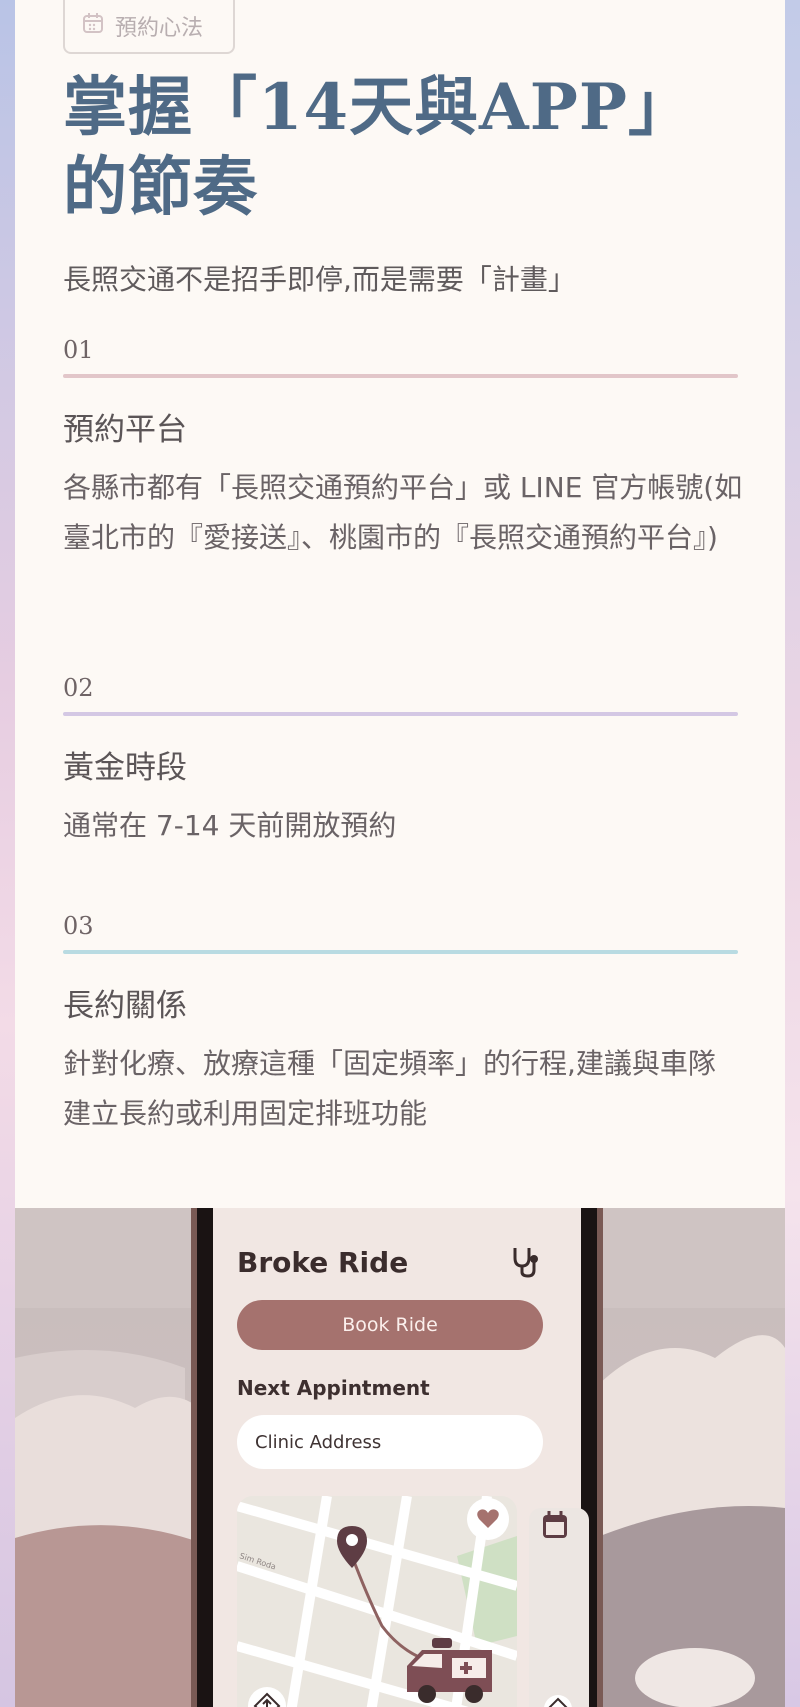 The height and width of the screenshot is (1707, 800). Describe the element at coordinates (390, 1442) in the screenshot. I see `clinic-address-input: Clinic Address` at that location.